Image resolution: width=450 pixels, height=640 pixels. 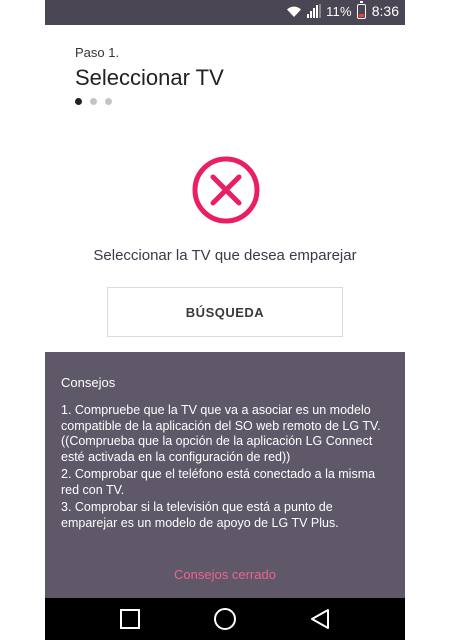 I want to click on home-icon, so click(x=225, y=619).